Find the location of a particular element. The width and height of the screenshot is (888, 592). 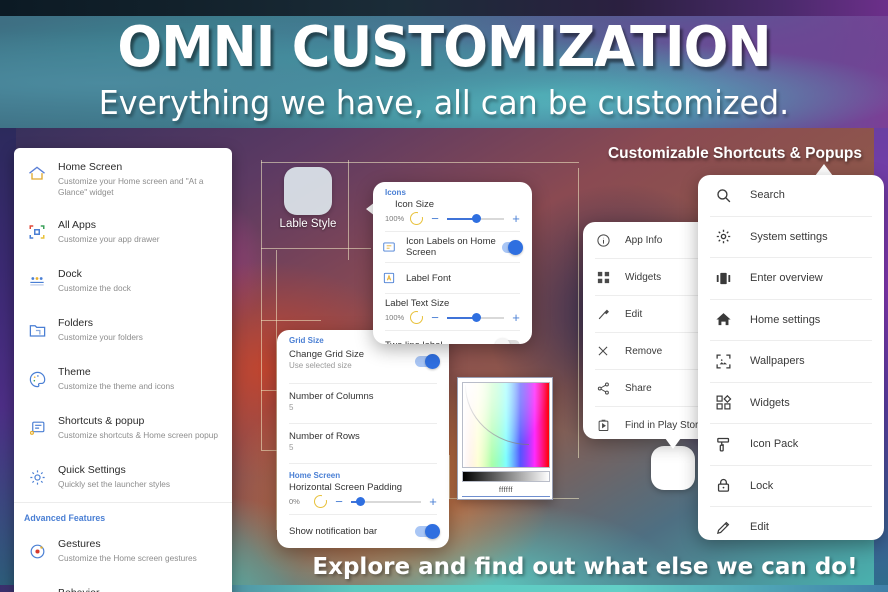

grid-guide-v1 is located at coordinates (261, 305).